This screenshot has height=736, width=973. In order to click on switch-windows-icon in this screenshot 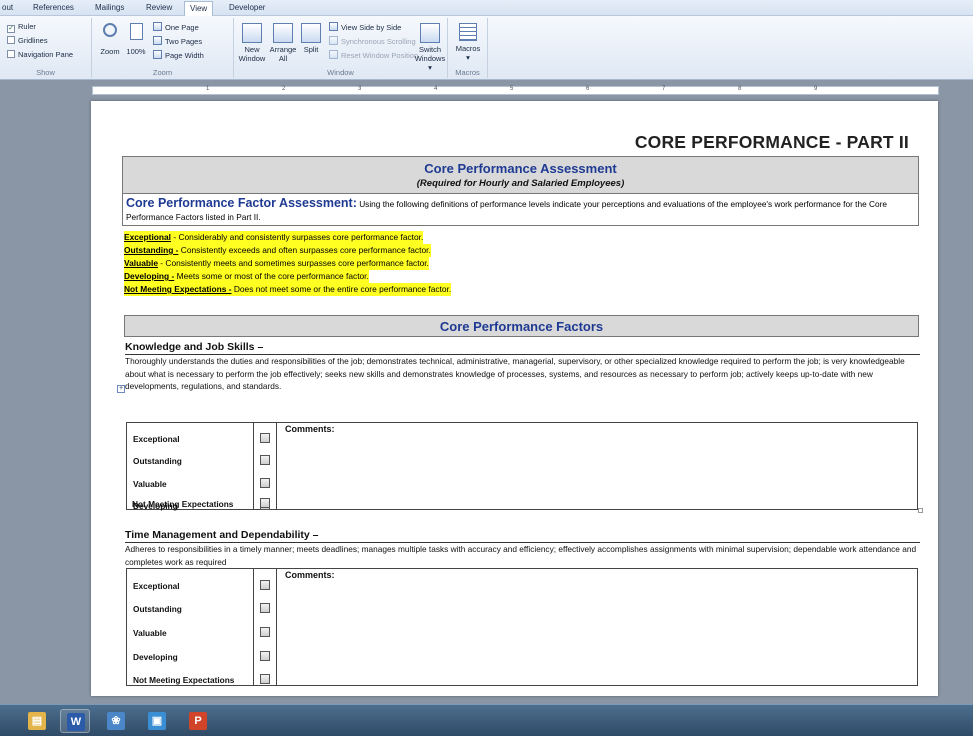, I will do `click(430, 33)`.